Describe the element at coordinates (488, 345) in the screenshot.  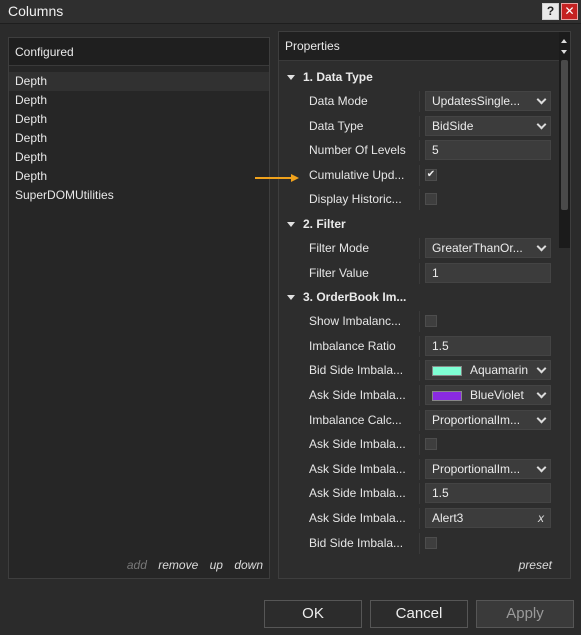
I see `imbalance-ratio-field: 1.5` at that location.